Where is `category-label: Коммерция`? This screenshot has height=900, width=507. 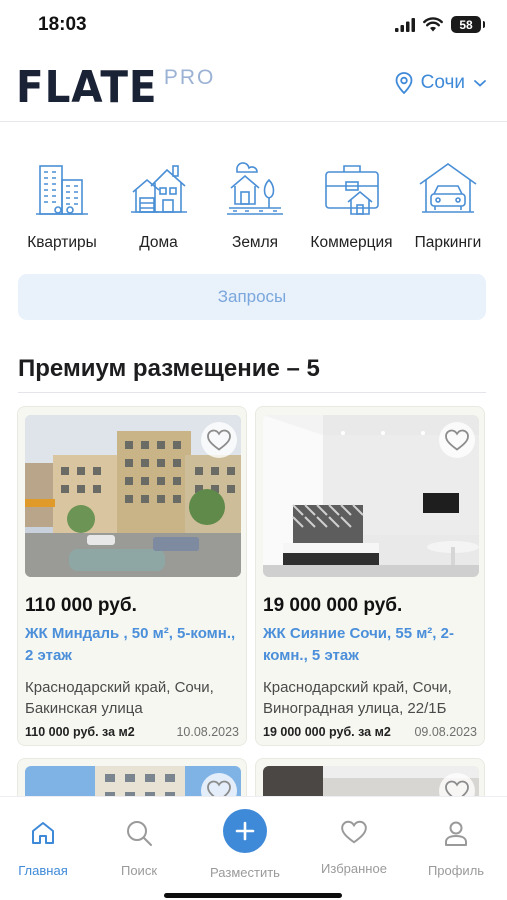 category-label: Коммерция is located at coordinates (351, 242).